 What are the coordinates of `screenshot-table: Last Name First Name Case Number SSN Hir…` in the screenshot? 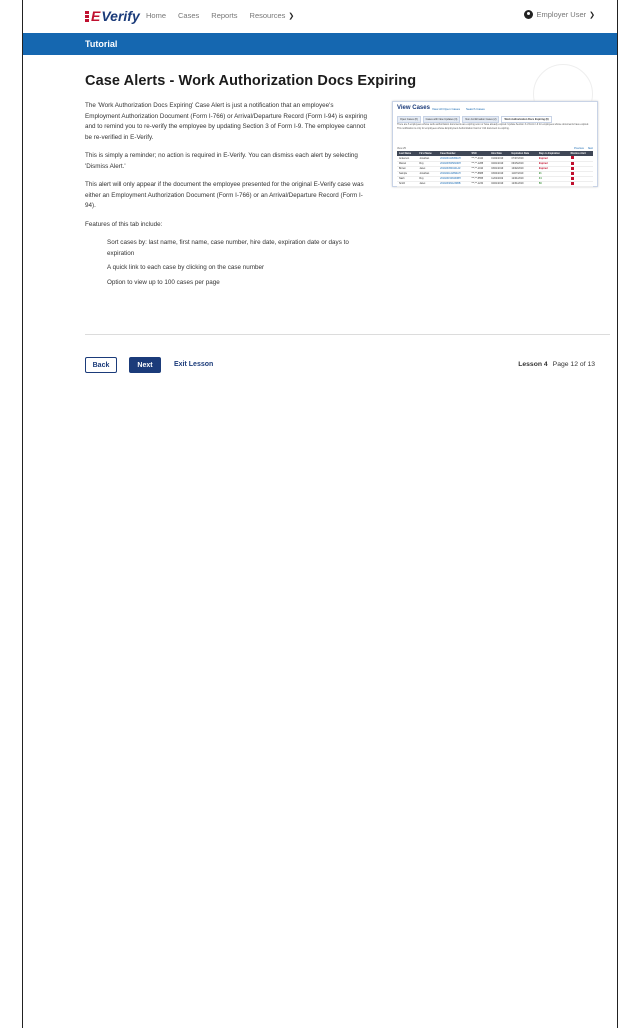 It's located at (495, 169).